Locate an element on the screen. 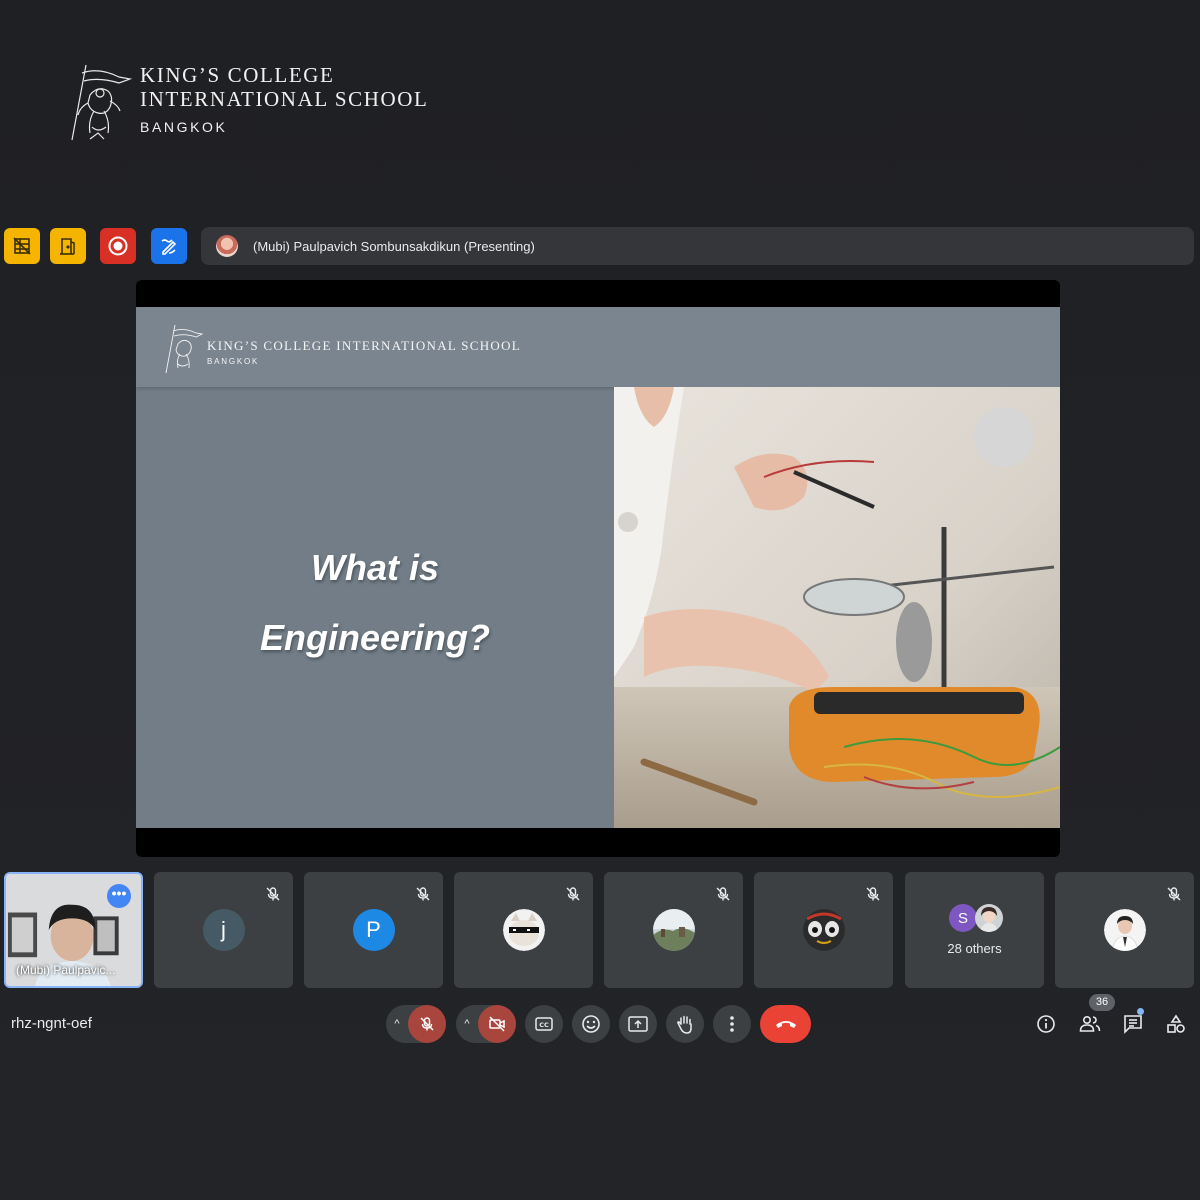  meeting-details-button is located at coordinates (1046, 1024).